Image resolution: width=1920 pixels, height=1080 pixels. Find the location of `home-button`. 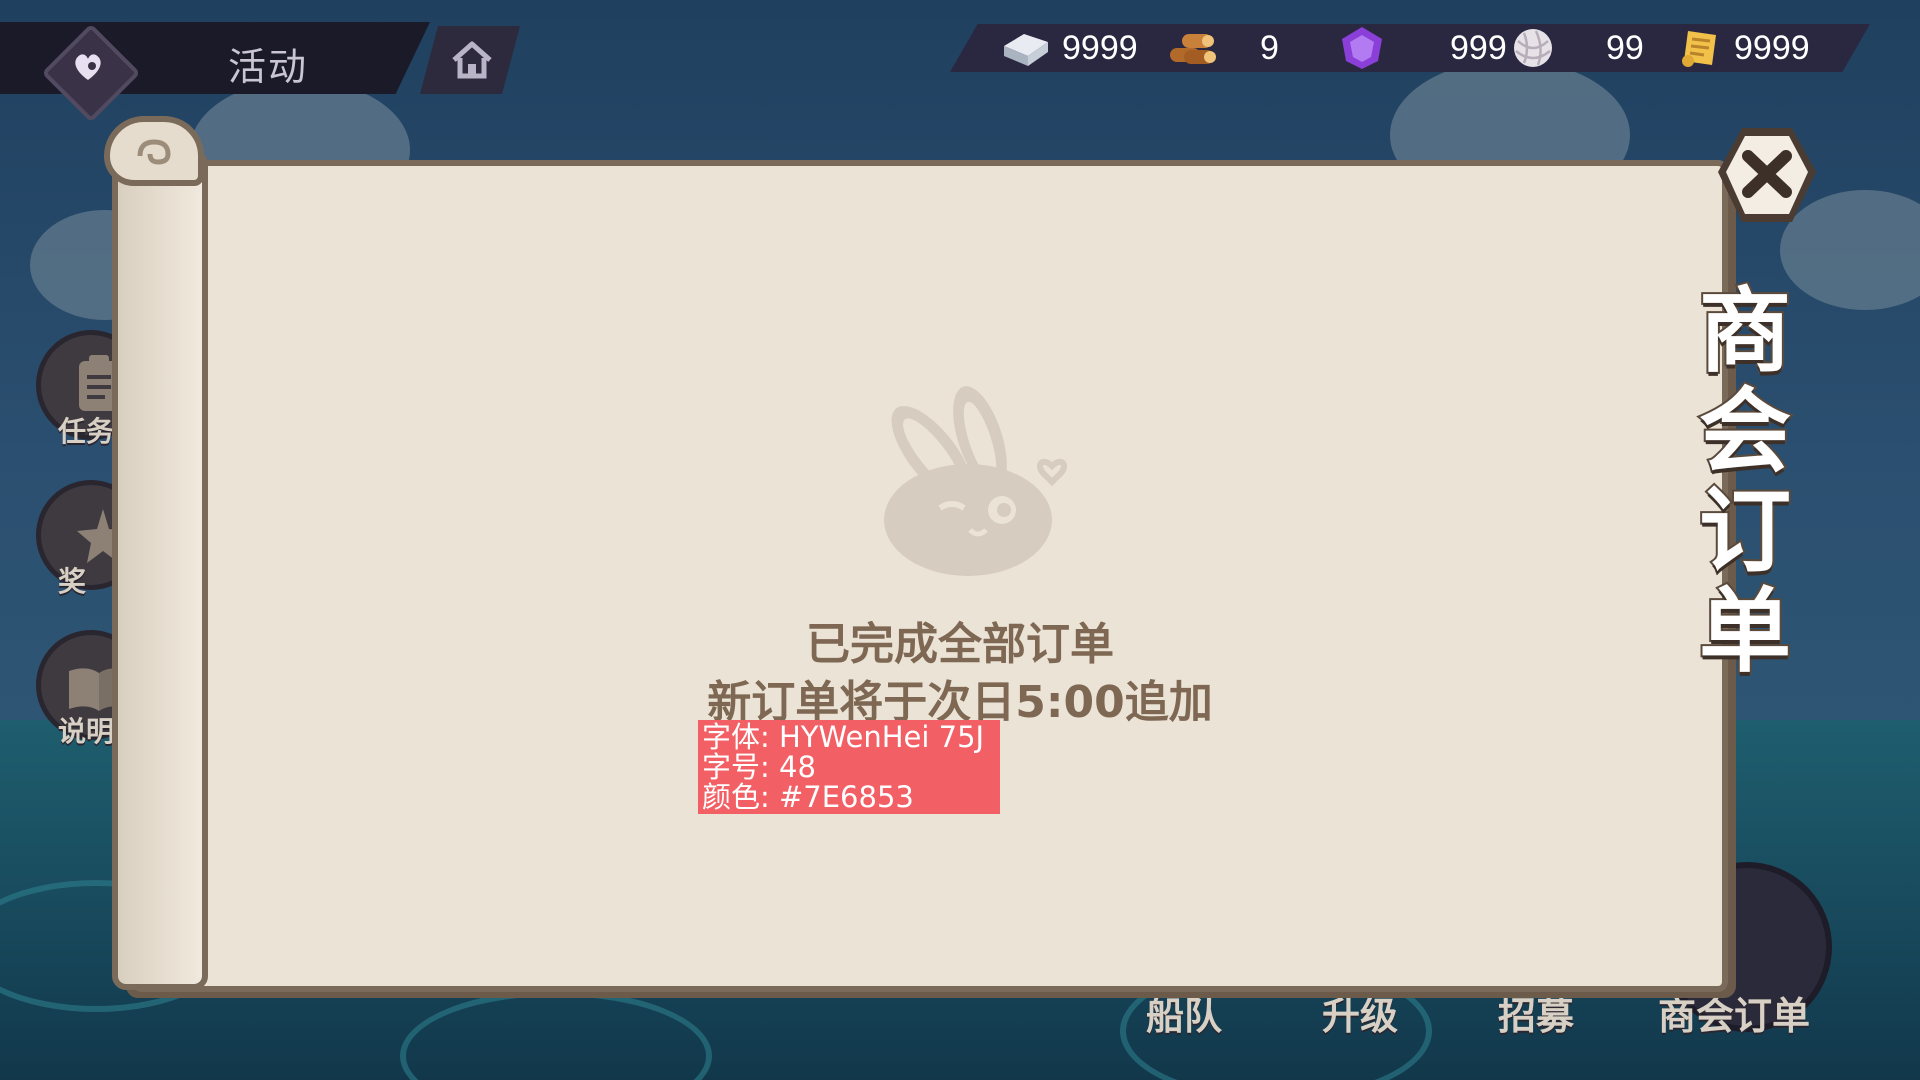

home-button is located at coordinates (470, 60).